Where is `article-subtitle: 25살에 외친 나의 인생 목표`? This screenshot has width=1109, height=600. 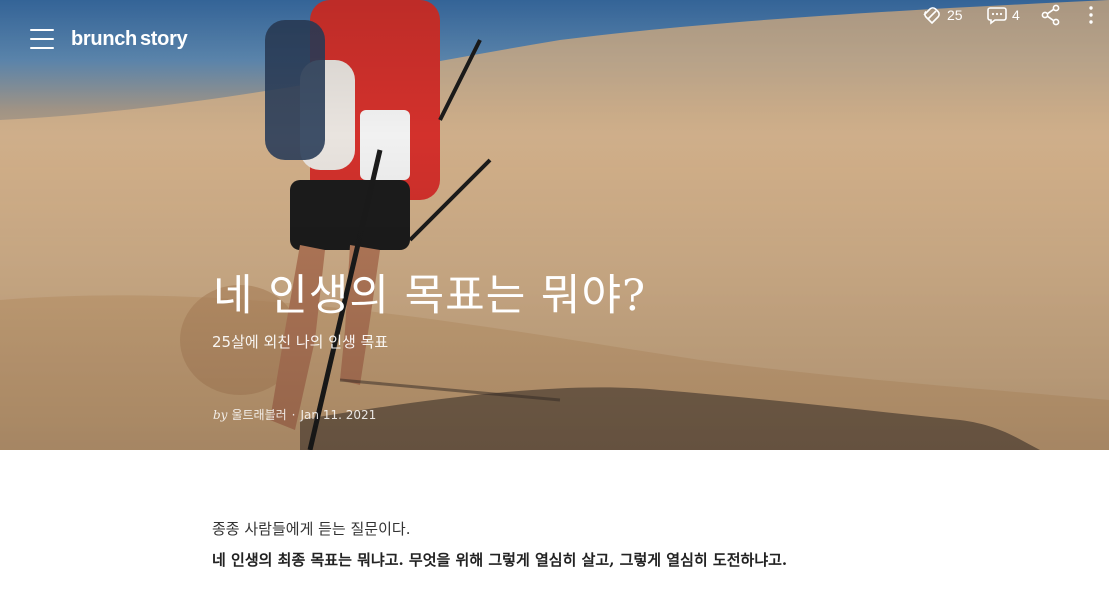 article-subtitle: 25살에 외친 나의 인생 목표 is located at coordinates (300, 342).